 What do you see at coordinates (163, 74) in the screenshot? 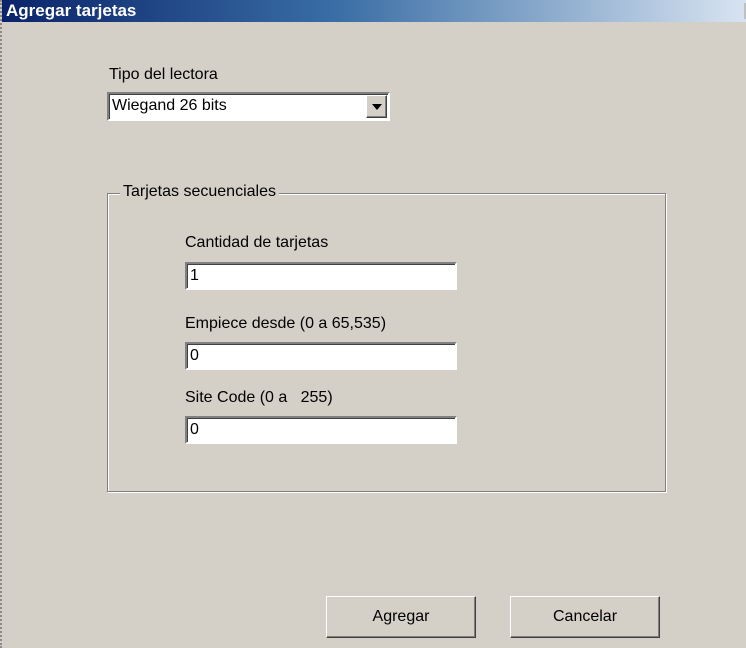
I see `reader-type-label: Tipo del lectora` at bounding box center [163, 74].